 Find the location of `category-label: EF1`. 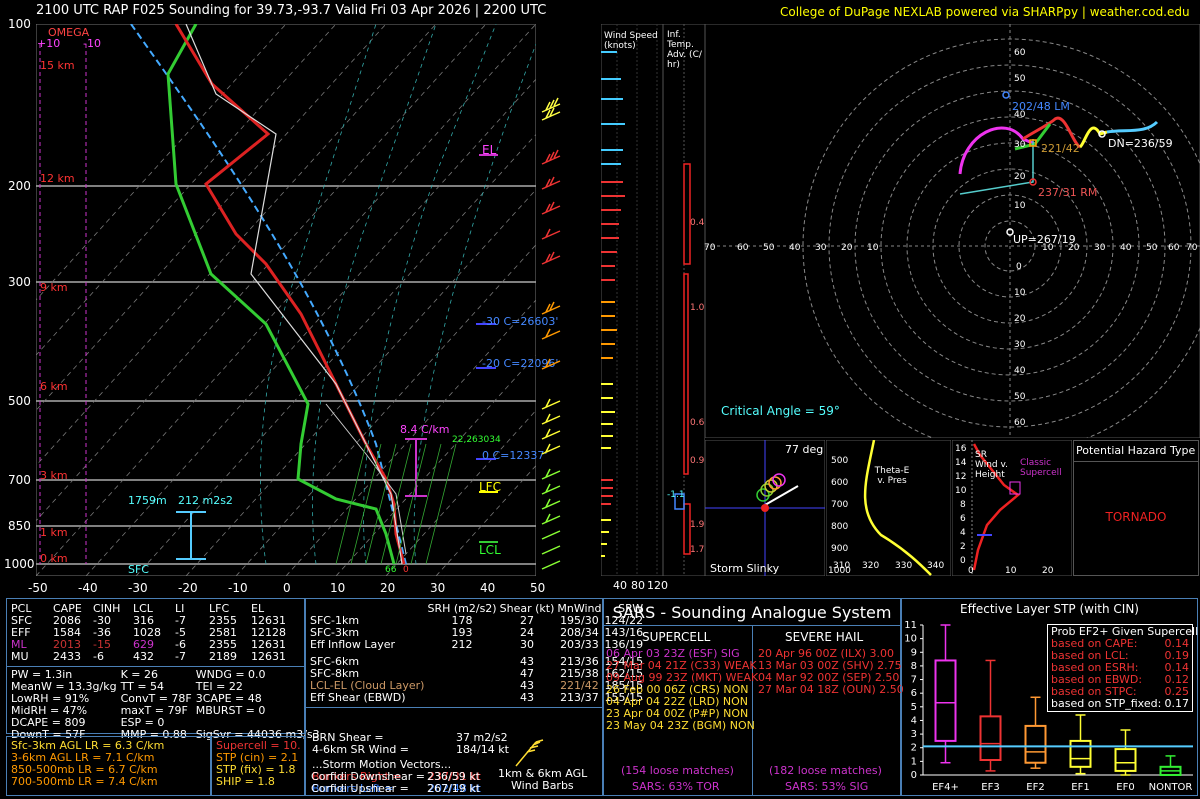

category-label: EF1 is located at coordinates (1080, 787).